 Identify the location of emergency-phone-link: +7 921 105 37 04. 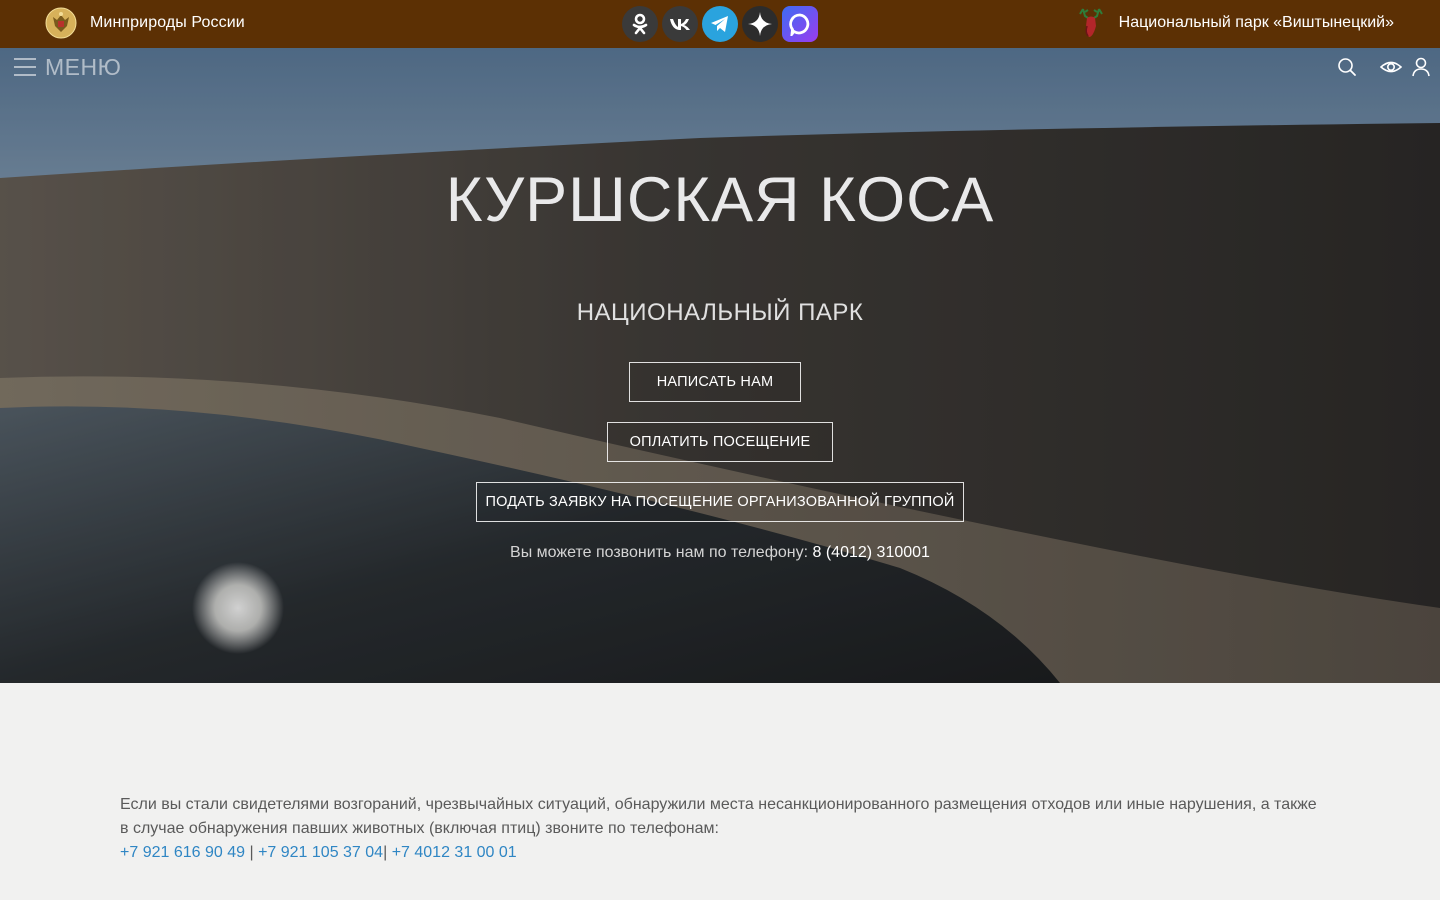
(320, 852).